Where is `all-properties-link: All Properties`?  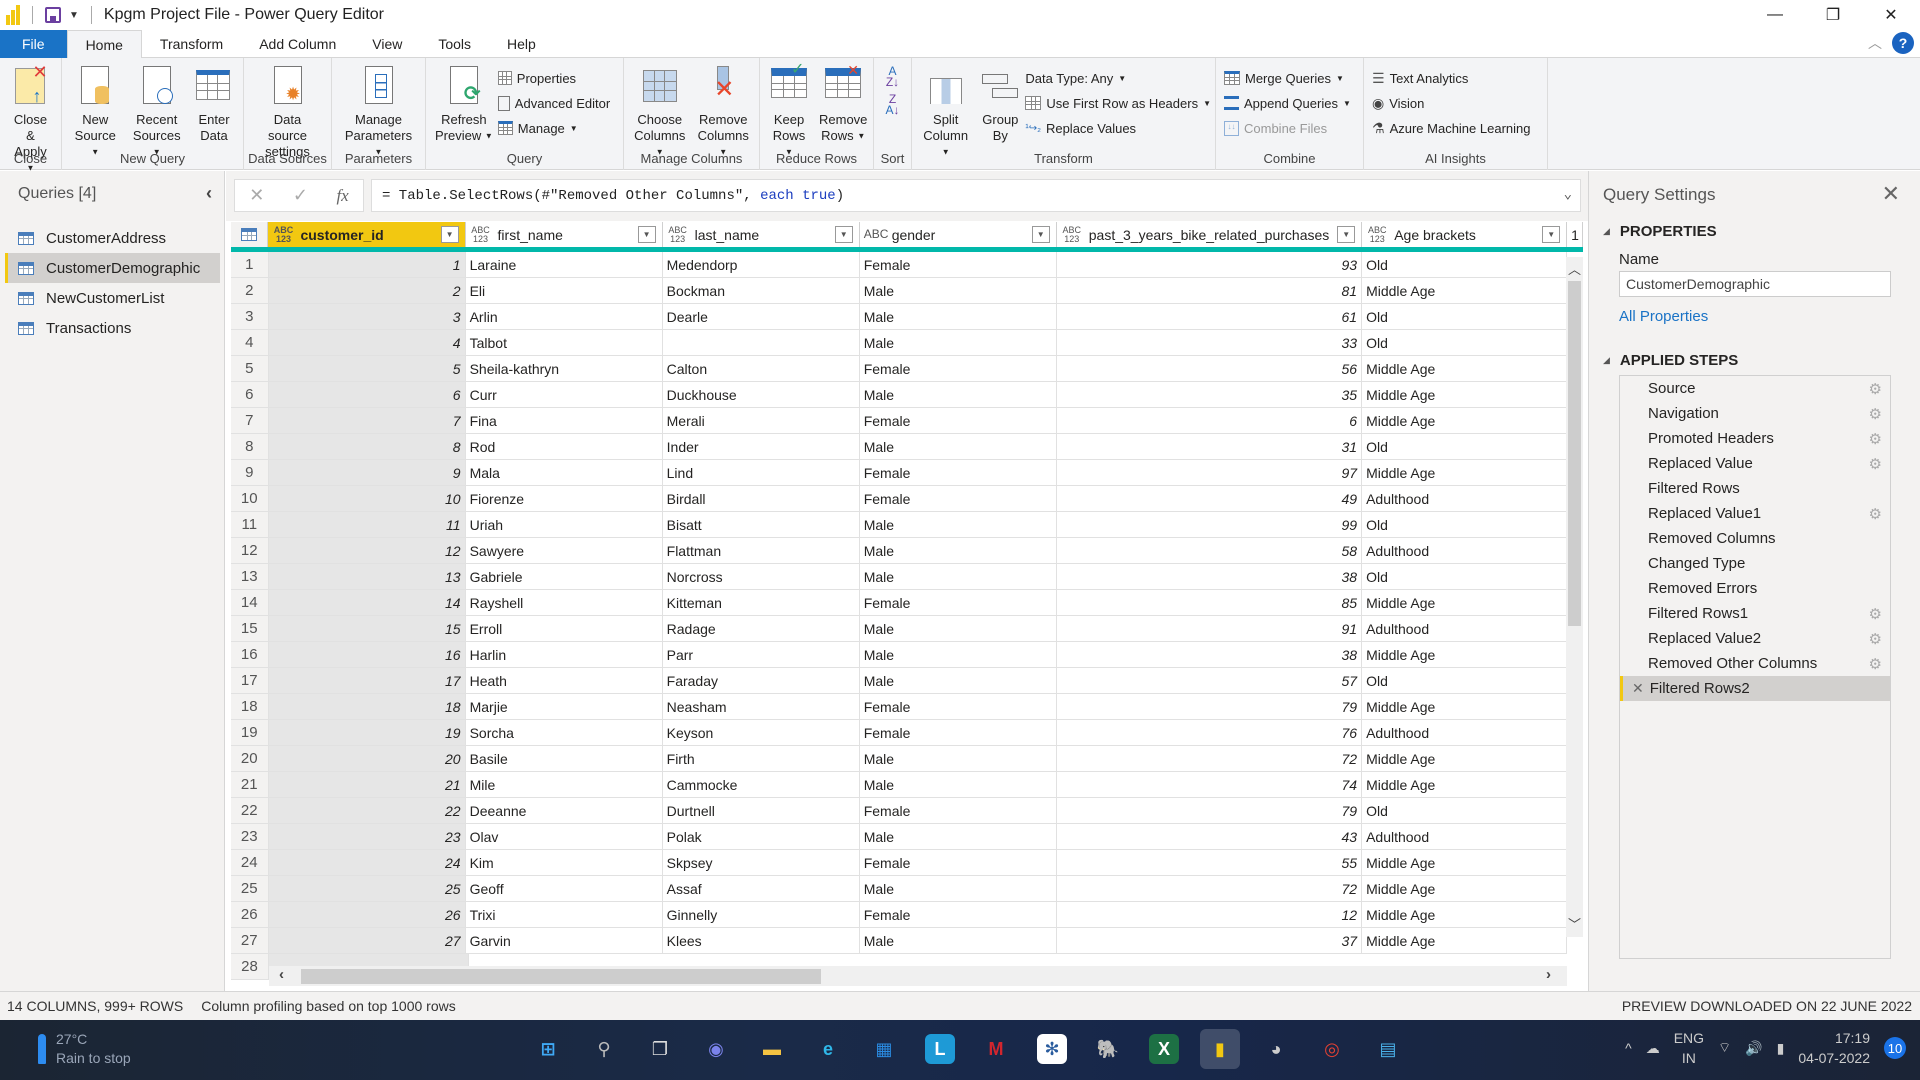
all-properties-link: All Properties is located at coordinates (1663, 316).